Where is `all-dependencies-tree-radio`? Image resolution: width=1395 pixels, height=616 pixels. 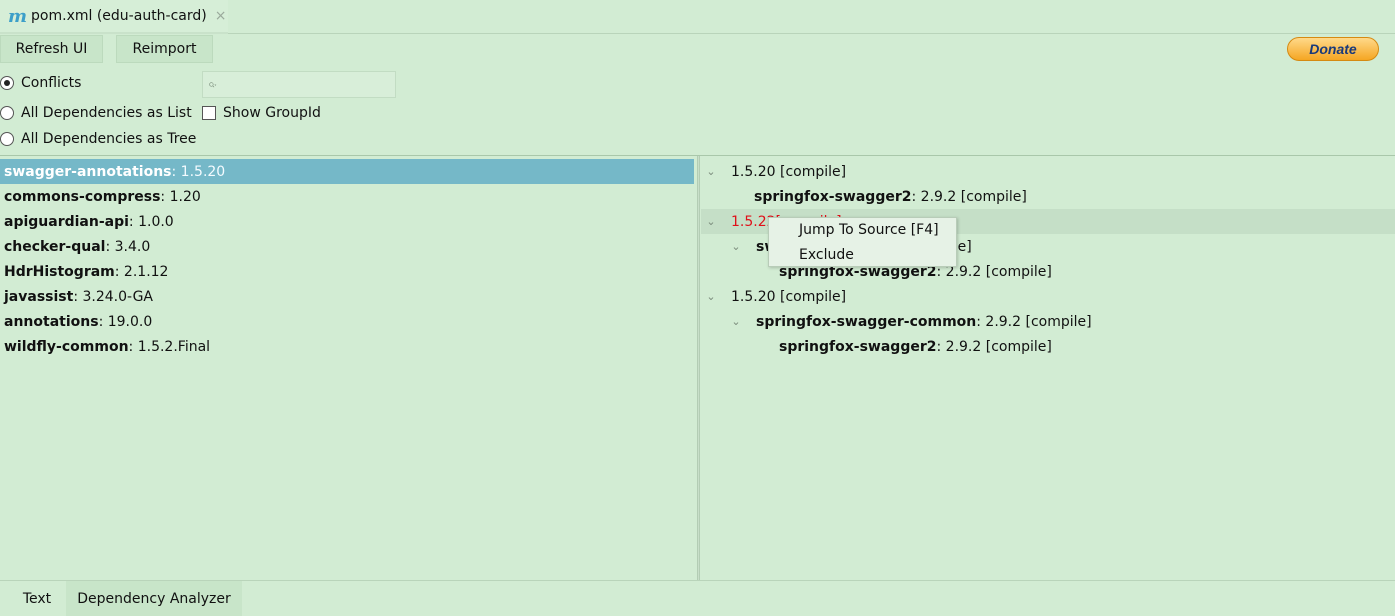
all-dependencies-tree-radio is located at coordinates (7, 139).